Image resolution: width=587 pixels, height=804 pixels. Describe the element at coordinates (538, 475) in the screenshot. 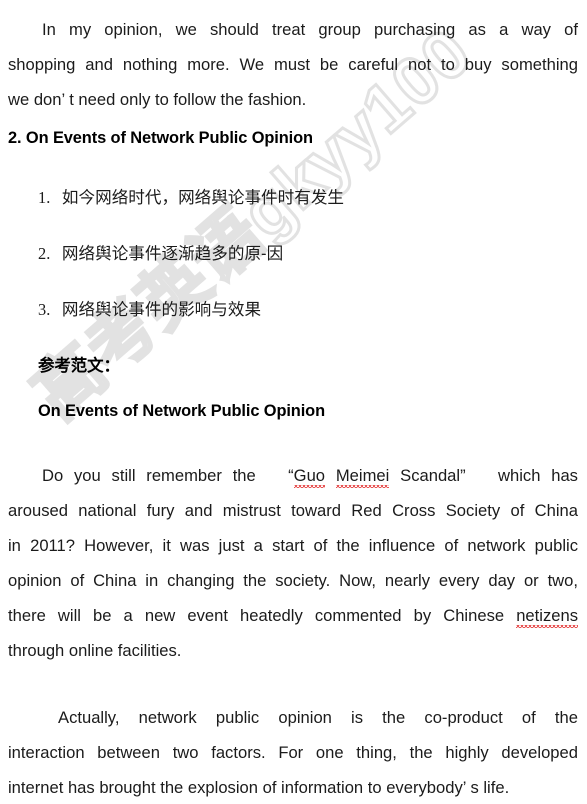

I see `line-text: which has` at that location.